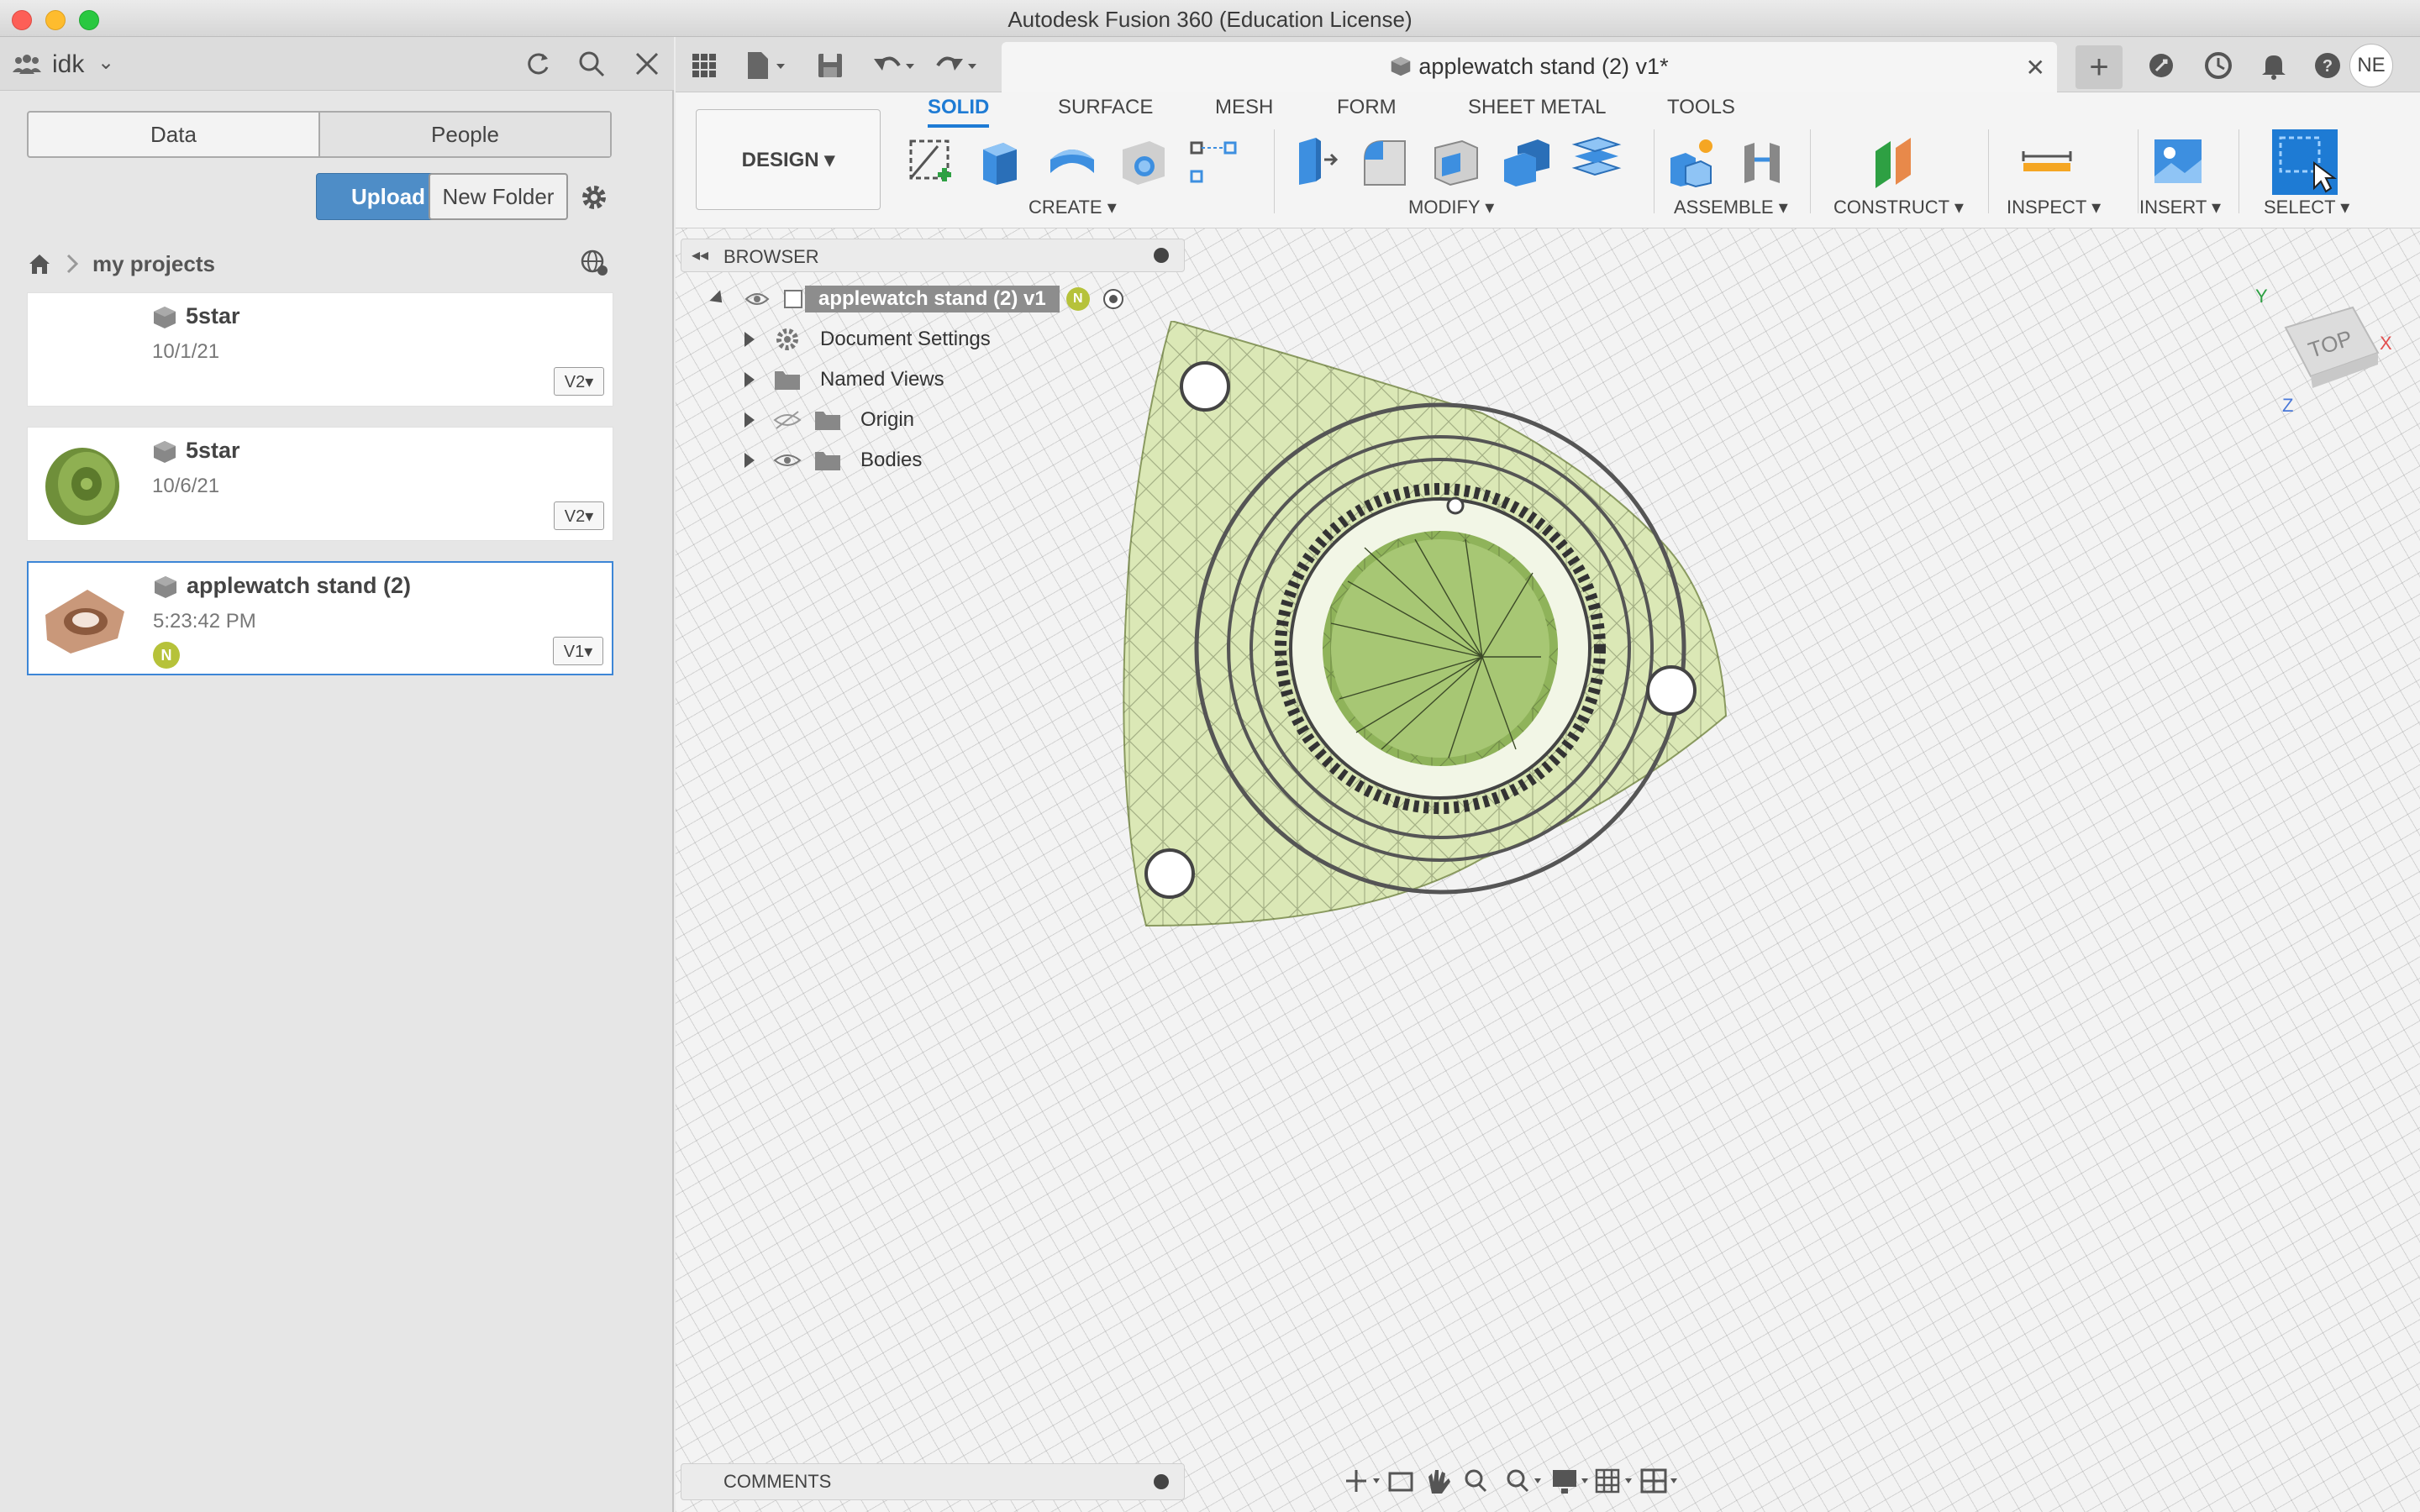  What do you see at coordinates (932, 299) in the screenshot?
I see `browser-root-label: applewatch stand (2) v1` at bounding box center [932, 299].